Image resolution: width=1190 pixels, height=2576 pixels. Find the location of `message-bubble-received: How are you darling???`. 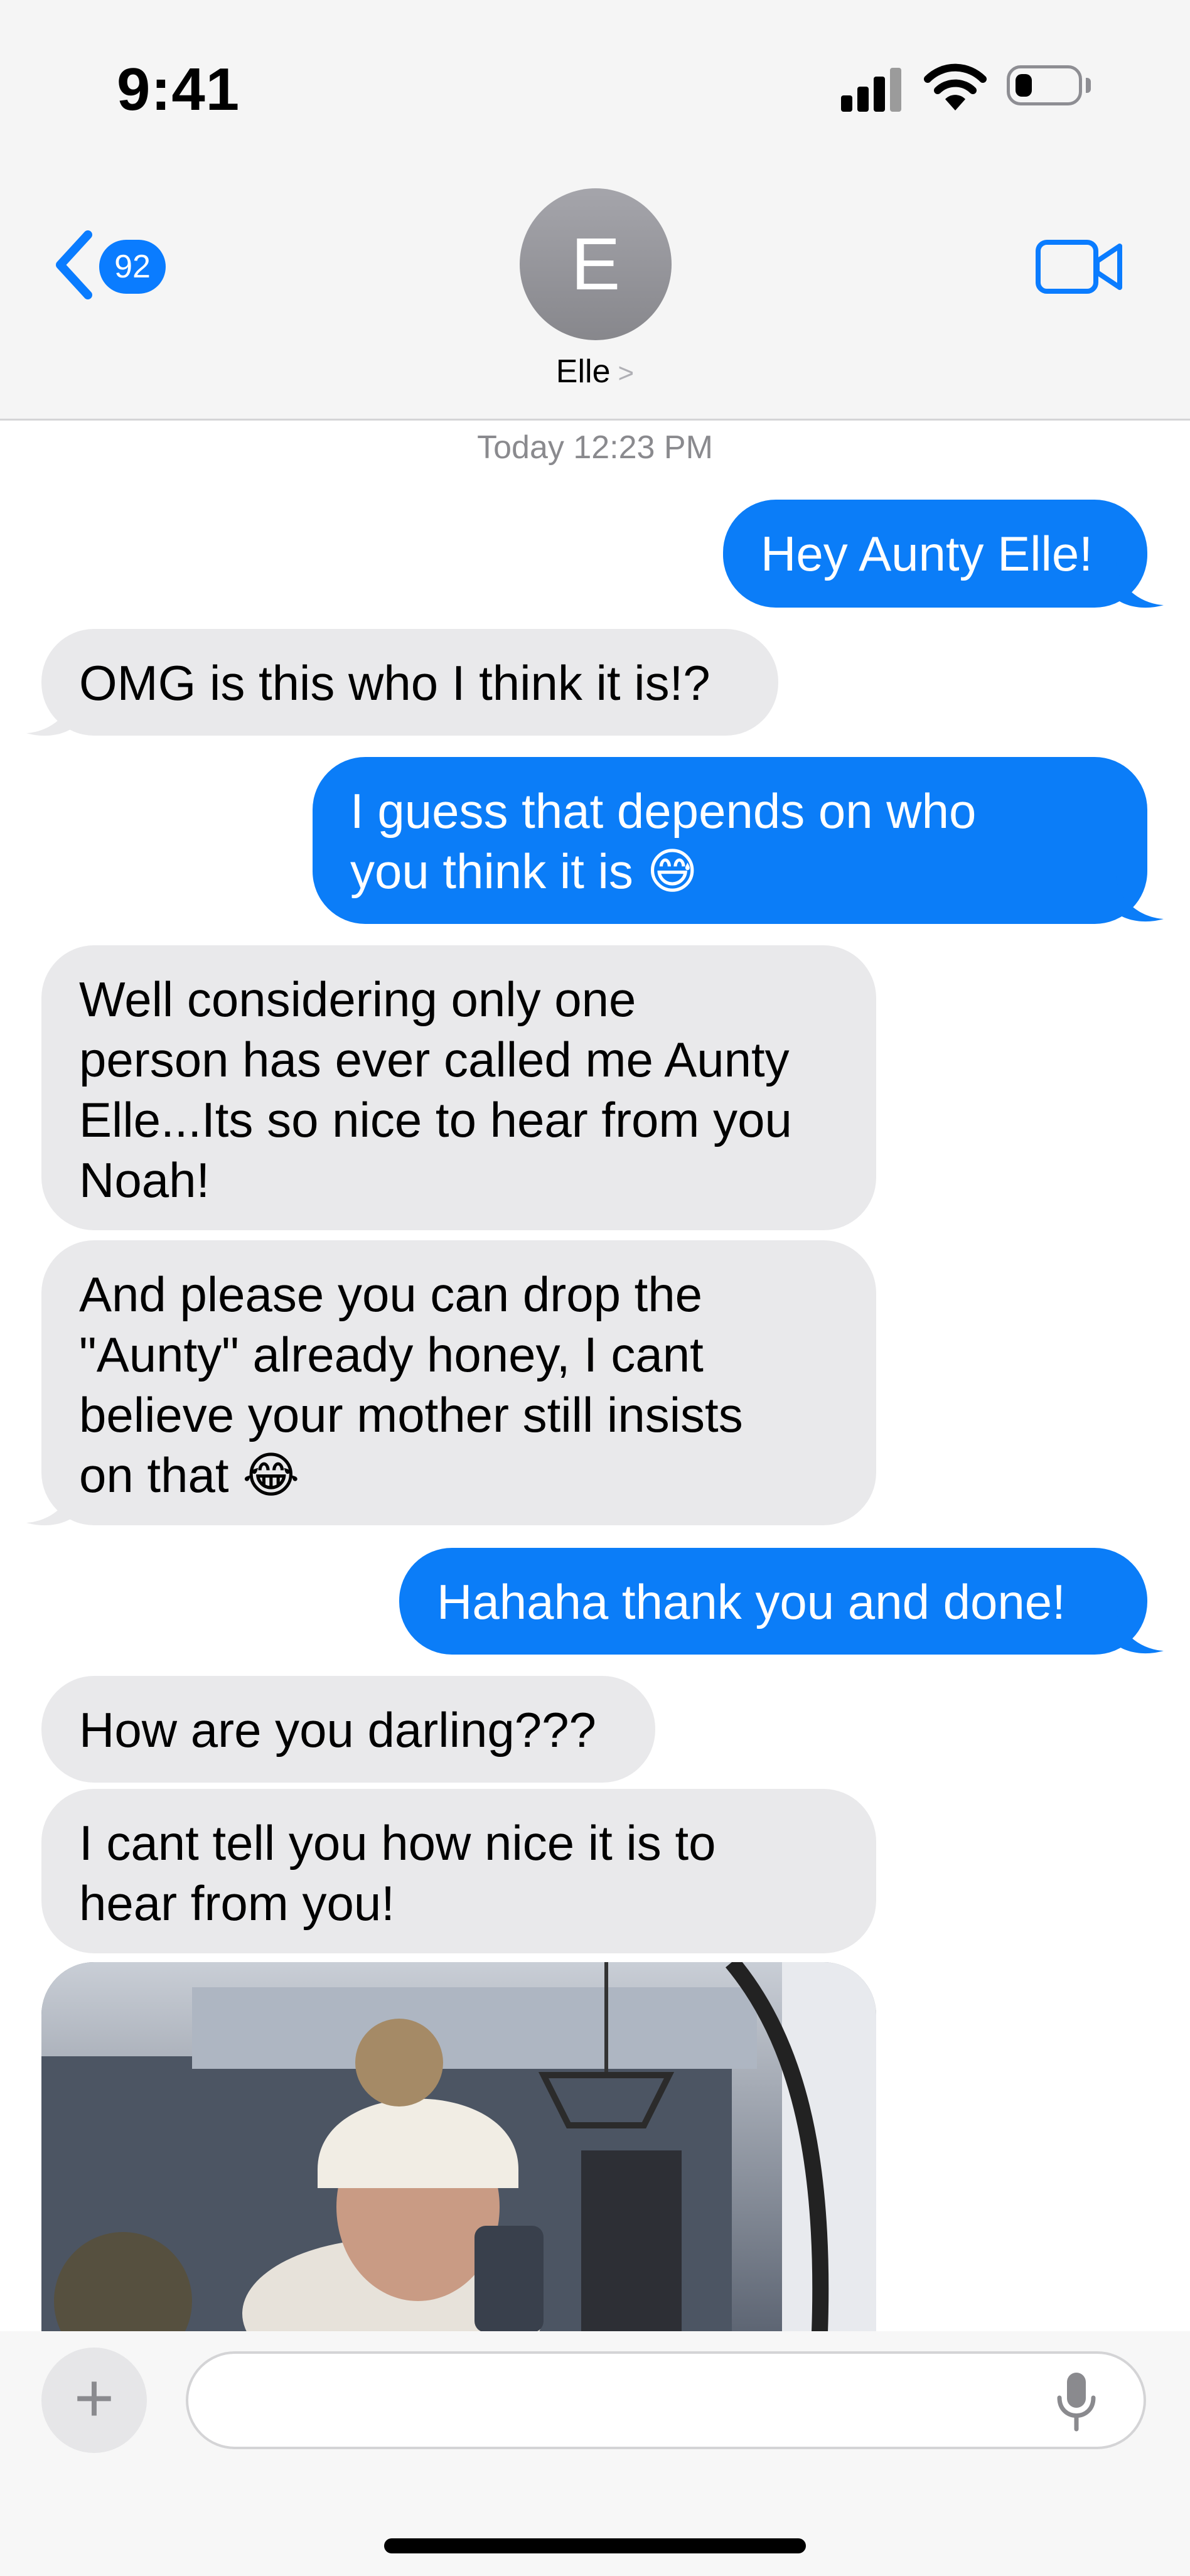

message-bubble-received: How are you darling??? is located at coordinates (348, 1729).